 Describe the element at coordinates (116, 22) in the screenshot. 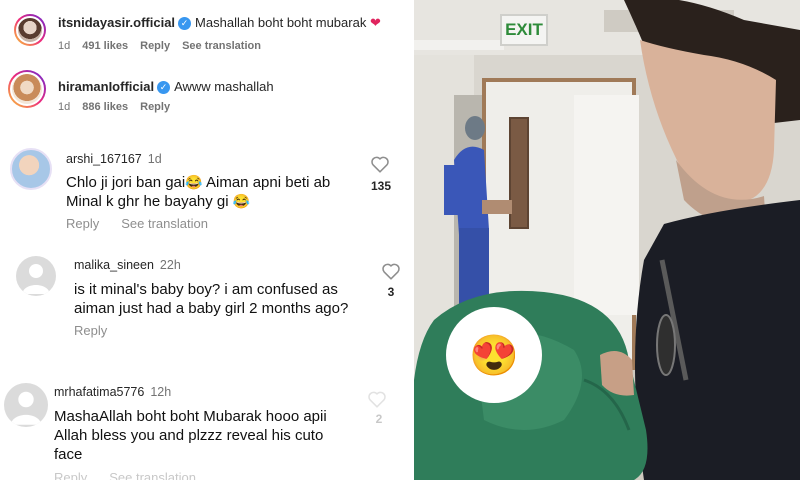

I see `comment-username: itsnidayasir.official` at that location.